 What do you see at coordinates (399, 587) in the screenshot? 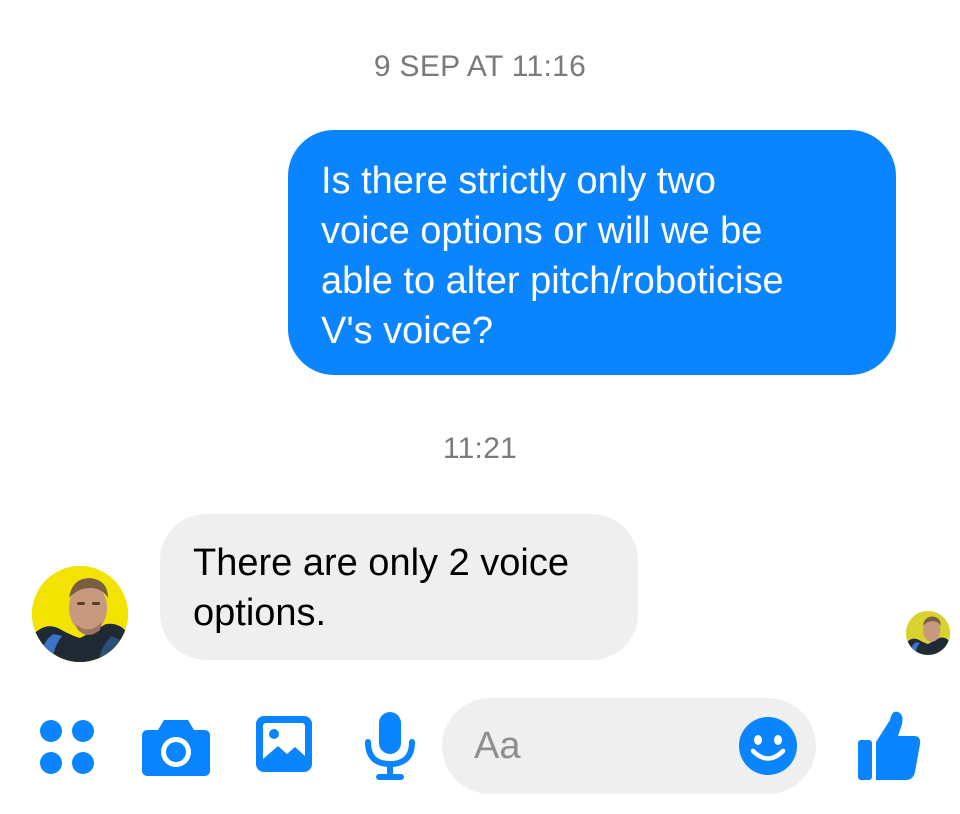
I see `incoming-message-bubble: There are only 2 voice options.` at bounding box center [399, 587].